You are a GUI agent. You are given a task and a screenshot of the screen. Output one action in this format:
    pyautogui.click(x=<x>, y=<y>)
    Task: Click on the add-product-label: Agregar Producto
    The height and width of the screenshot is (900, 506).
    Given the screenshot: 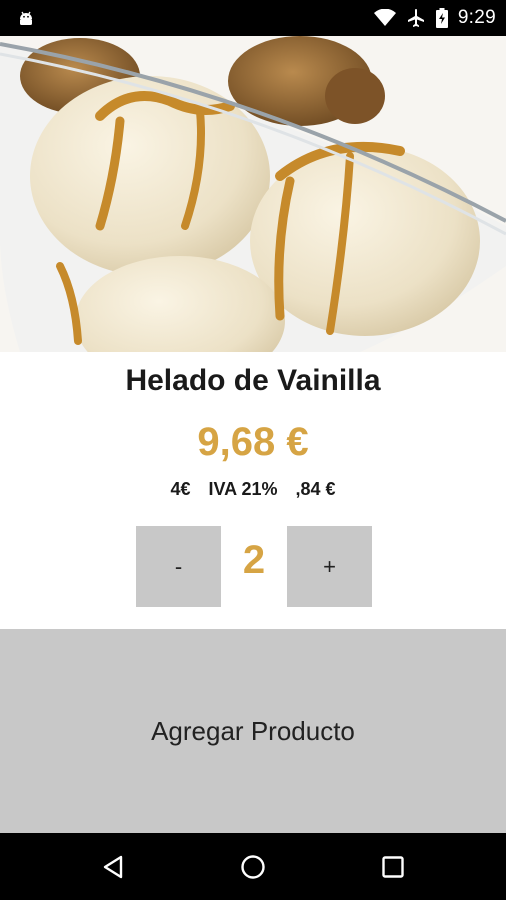 What is the action you would take?
    pyautogui.click(x=253, y=730)
    